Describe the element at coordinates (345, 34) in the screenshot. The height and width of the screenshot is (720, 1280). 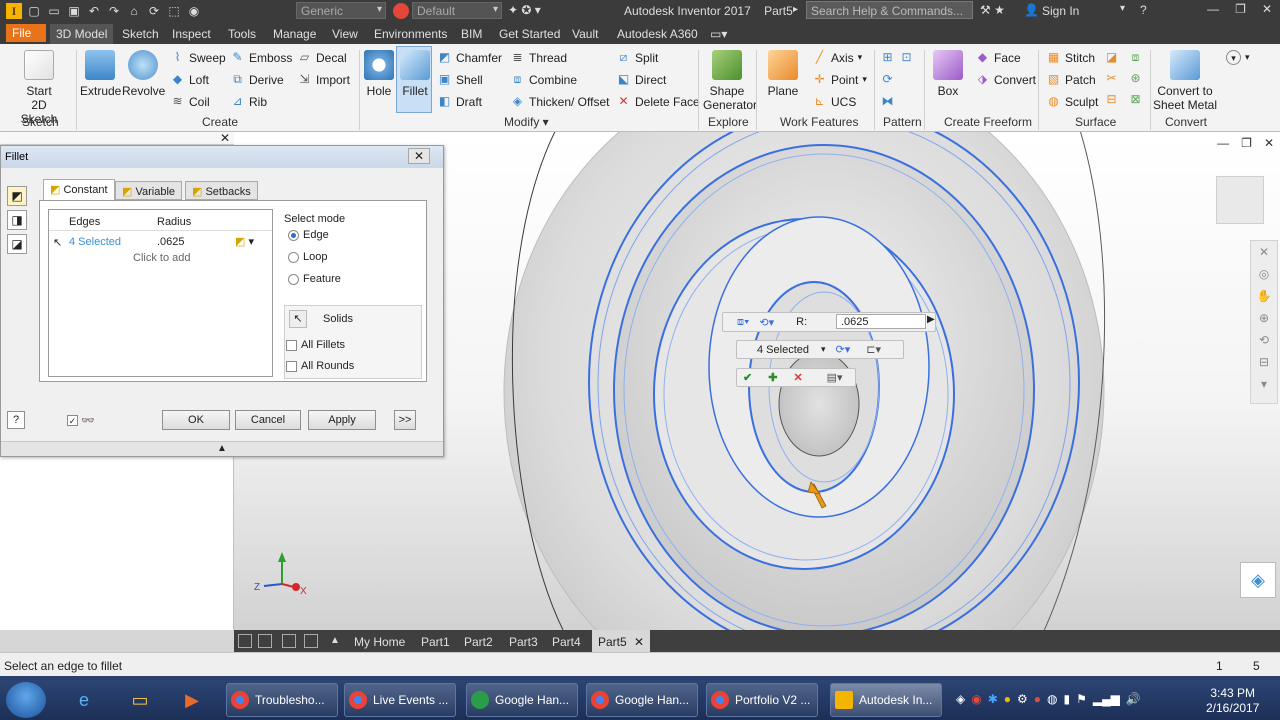
I see `tab-view: View` at that location.